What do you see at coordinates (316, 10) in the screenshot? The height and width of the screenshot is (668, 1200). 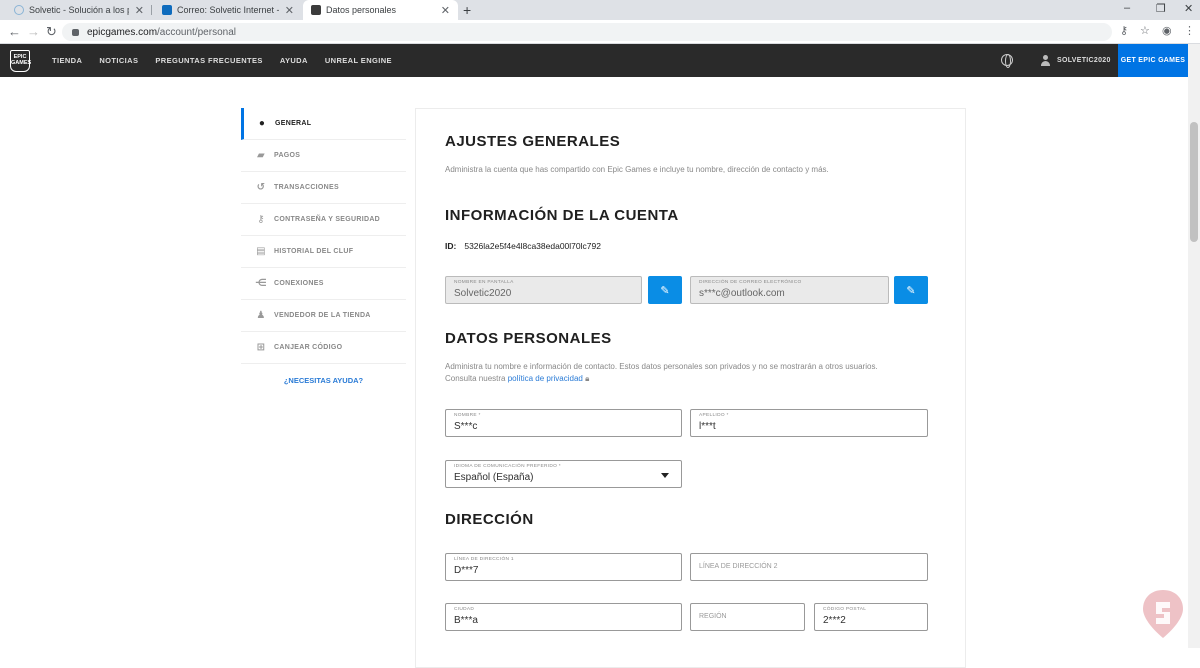 I see `epic-favicon-icon` at bounding box center [316, 10].